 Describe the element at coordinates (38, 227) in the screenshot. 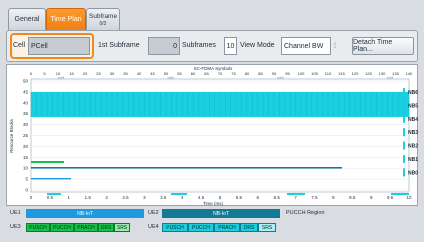

I see `legend-ue3-pusch: PUSCH` at that location.